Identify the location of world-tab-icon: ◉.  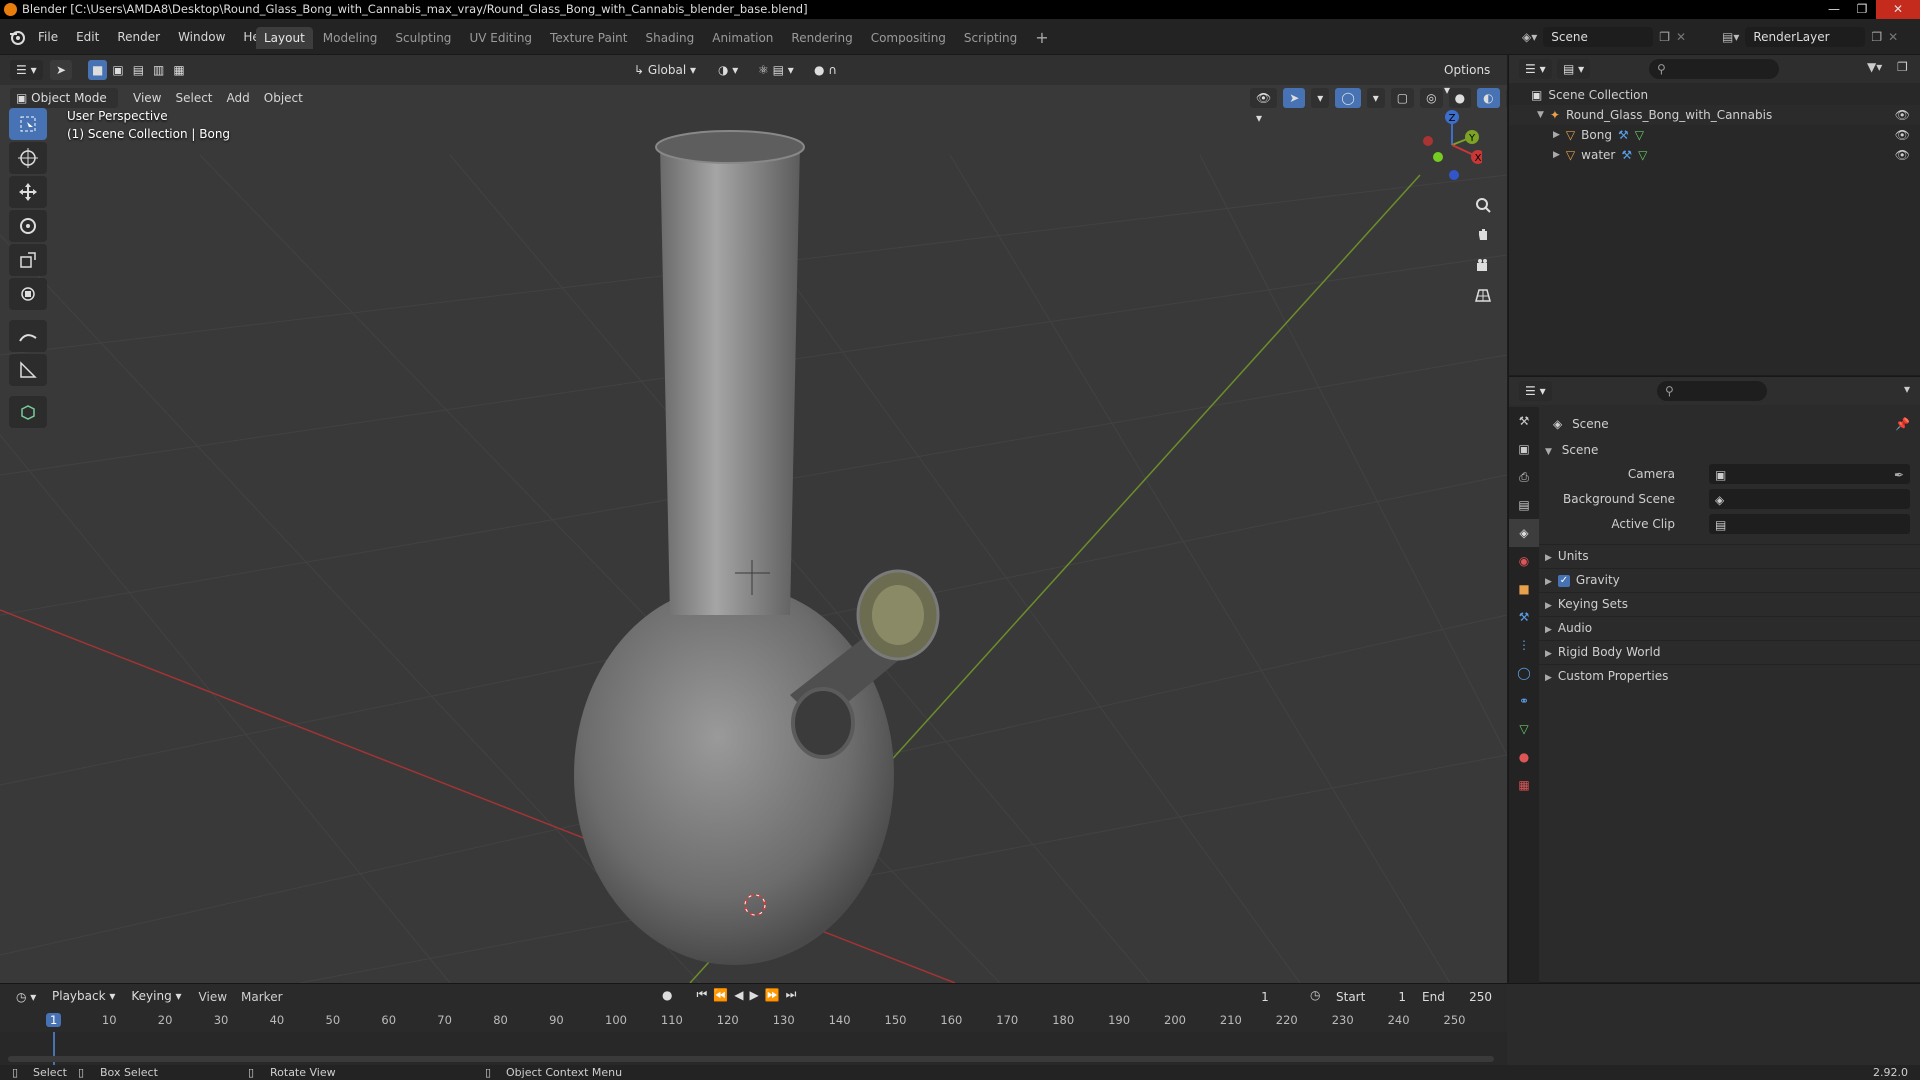
(1524, 561).